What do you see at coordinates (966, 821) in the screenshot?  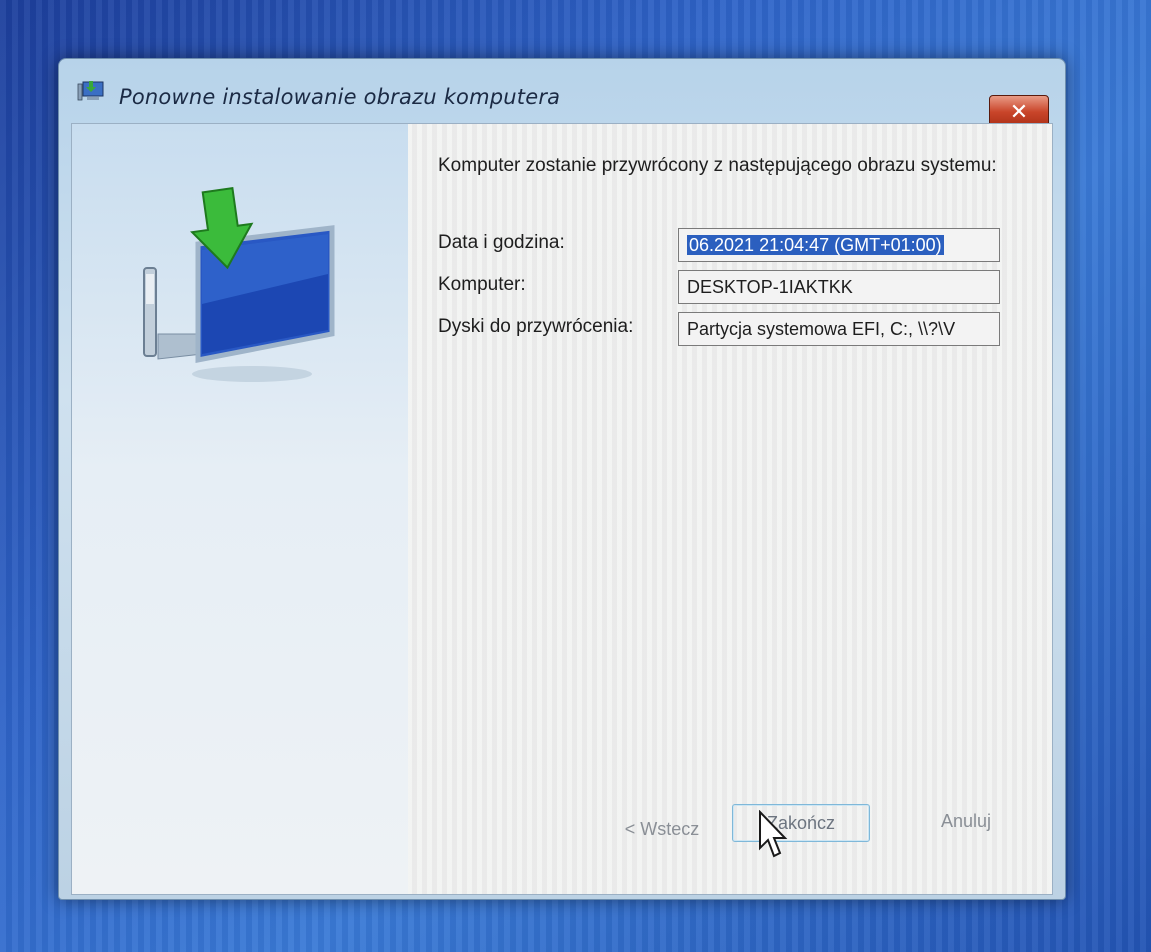 I see `cancel-button: Anuluj` at bounding box center [966, 821].